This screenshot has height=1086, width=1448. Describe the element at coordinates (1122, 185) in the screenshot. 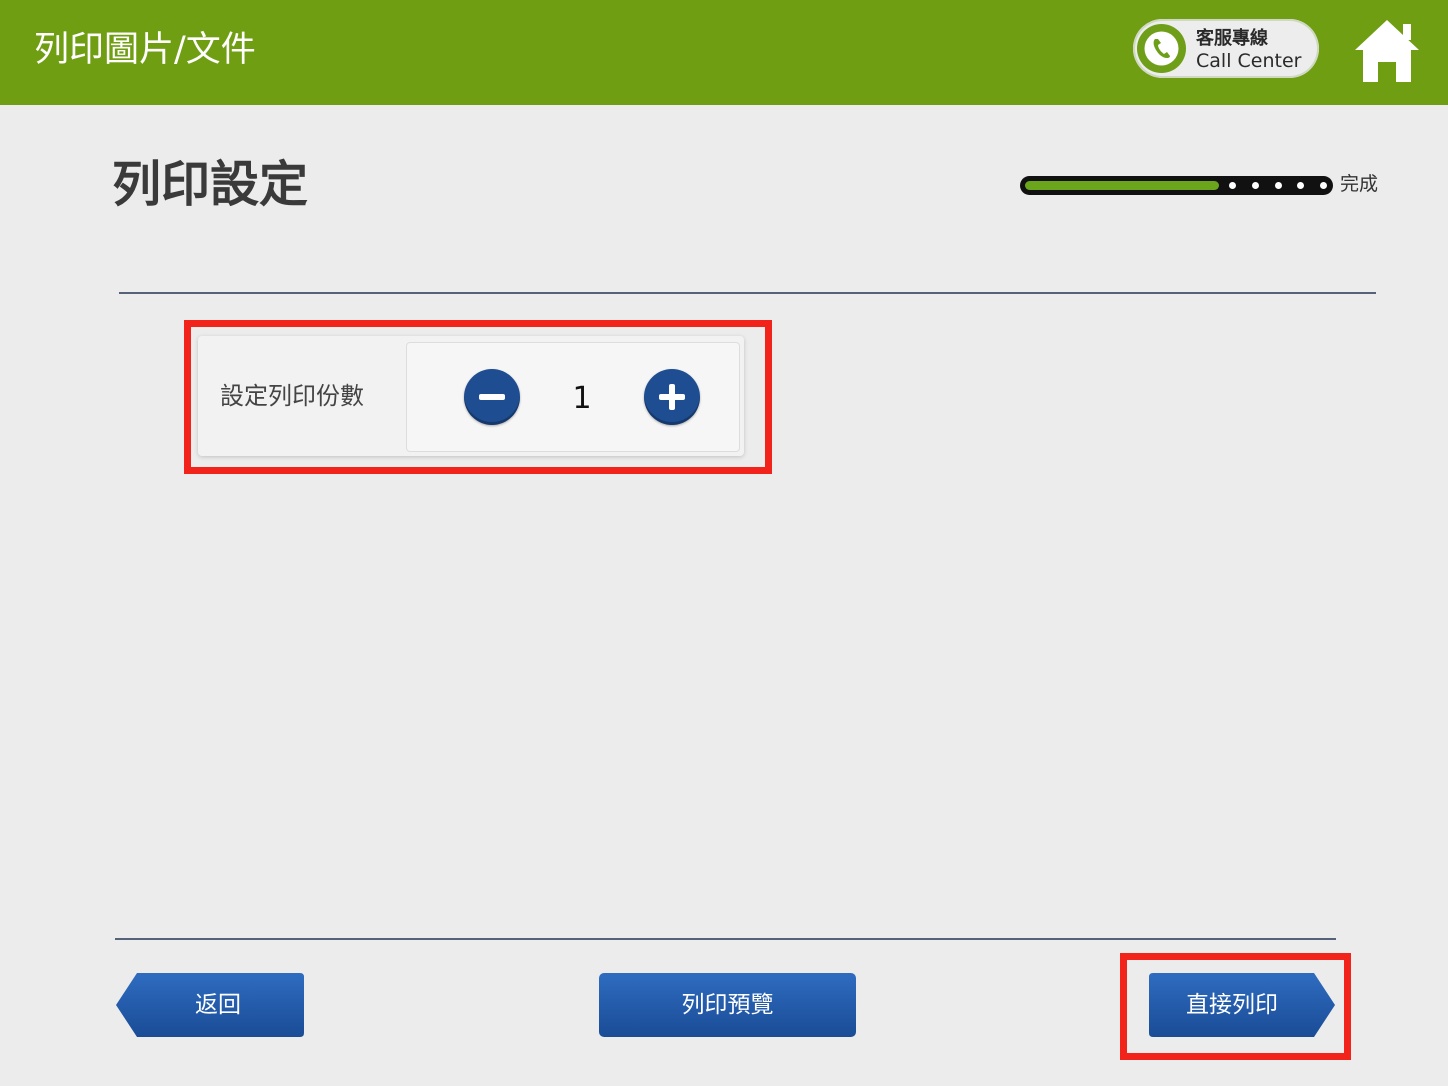

I see `progress-fill` at that location.